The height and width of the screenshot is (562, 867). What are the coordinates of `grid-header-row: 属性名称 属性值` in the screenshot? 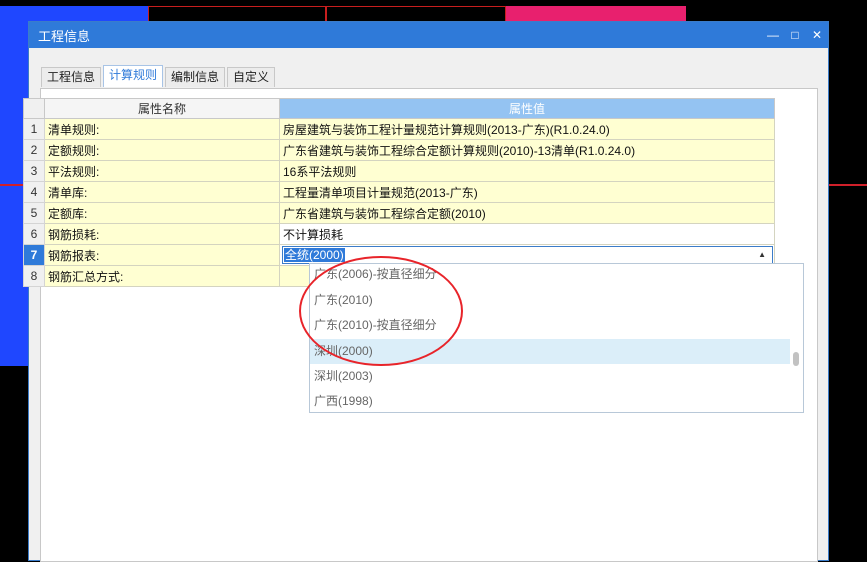 It's located at (399, 108).